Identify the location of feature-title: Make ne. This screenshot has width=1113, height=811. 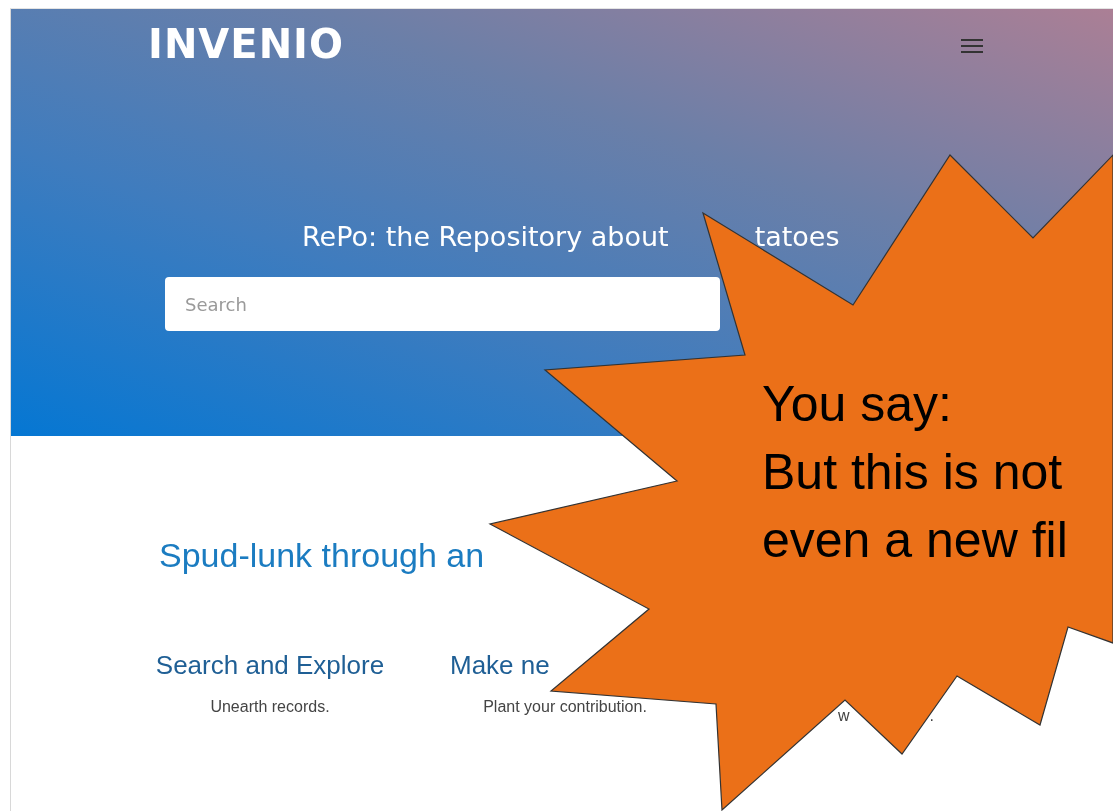
(499, 665).